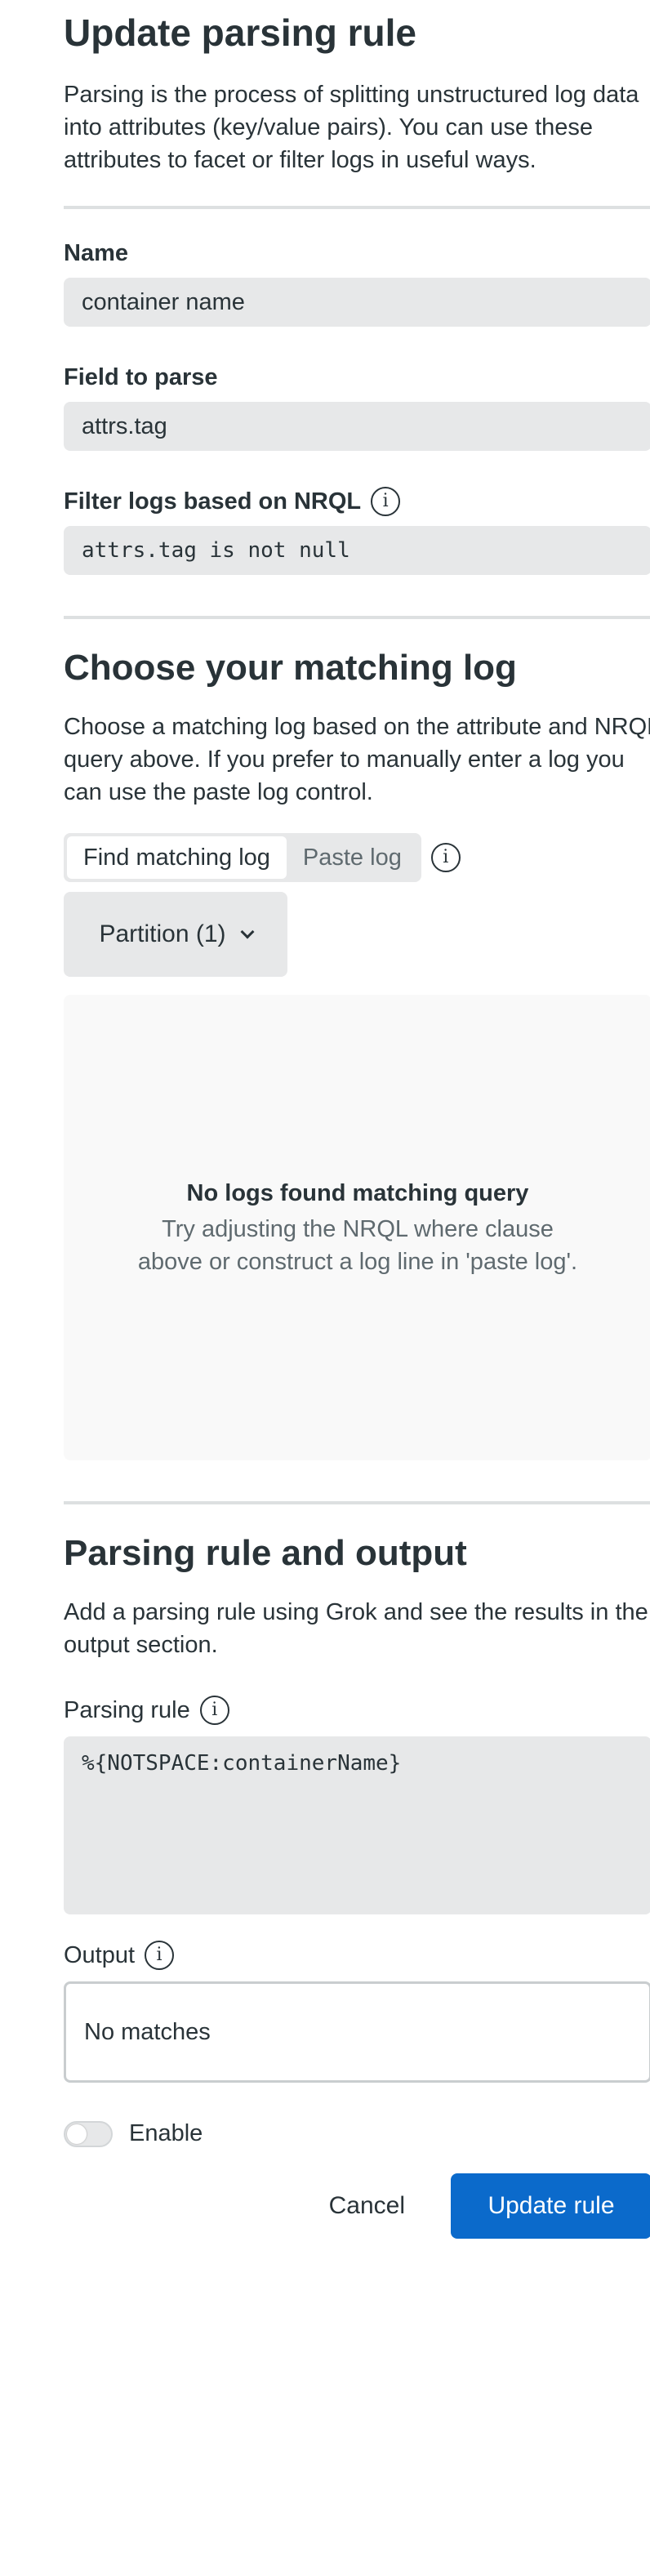 The height and width of the screenshot is (2576, 650). I want to click on partition-dropdown-button: Partition (1), so click(176, 934).